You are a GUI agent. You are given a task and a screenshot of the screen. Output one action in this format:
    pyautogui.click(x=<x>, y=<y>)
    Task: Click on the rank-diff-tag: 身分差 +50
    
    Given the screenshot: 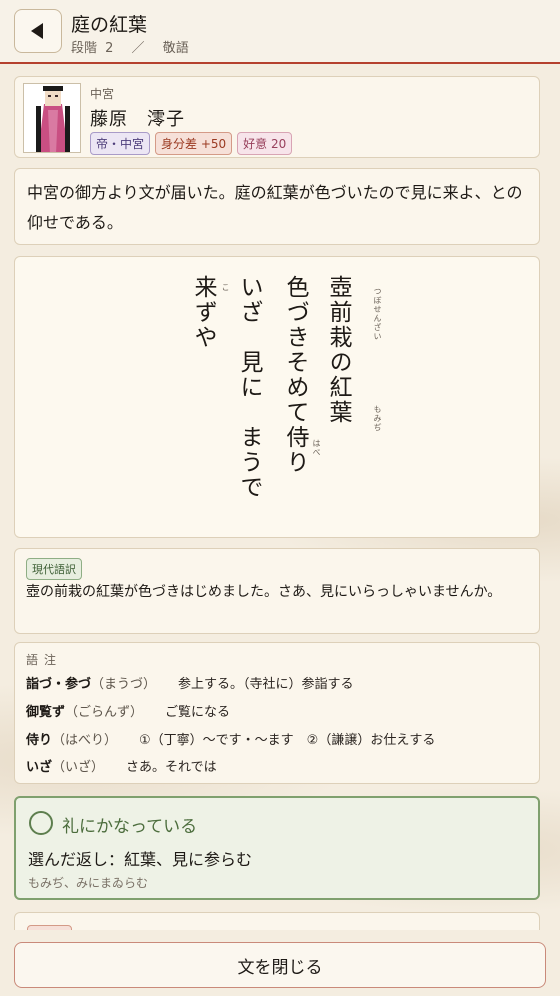 What is the action you would take?
    pyautogui.click(x=194, y=143)
    